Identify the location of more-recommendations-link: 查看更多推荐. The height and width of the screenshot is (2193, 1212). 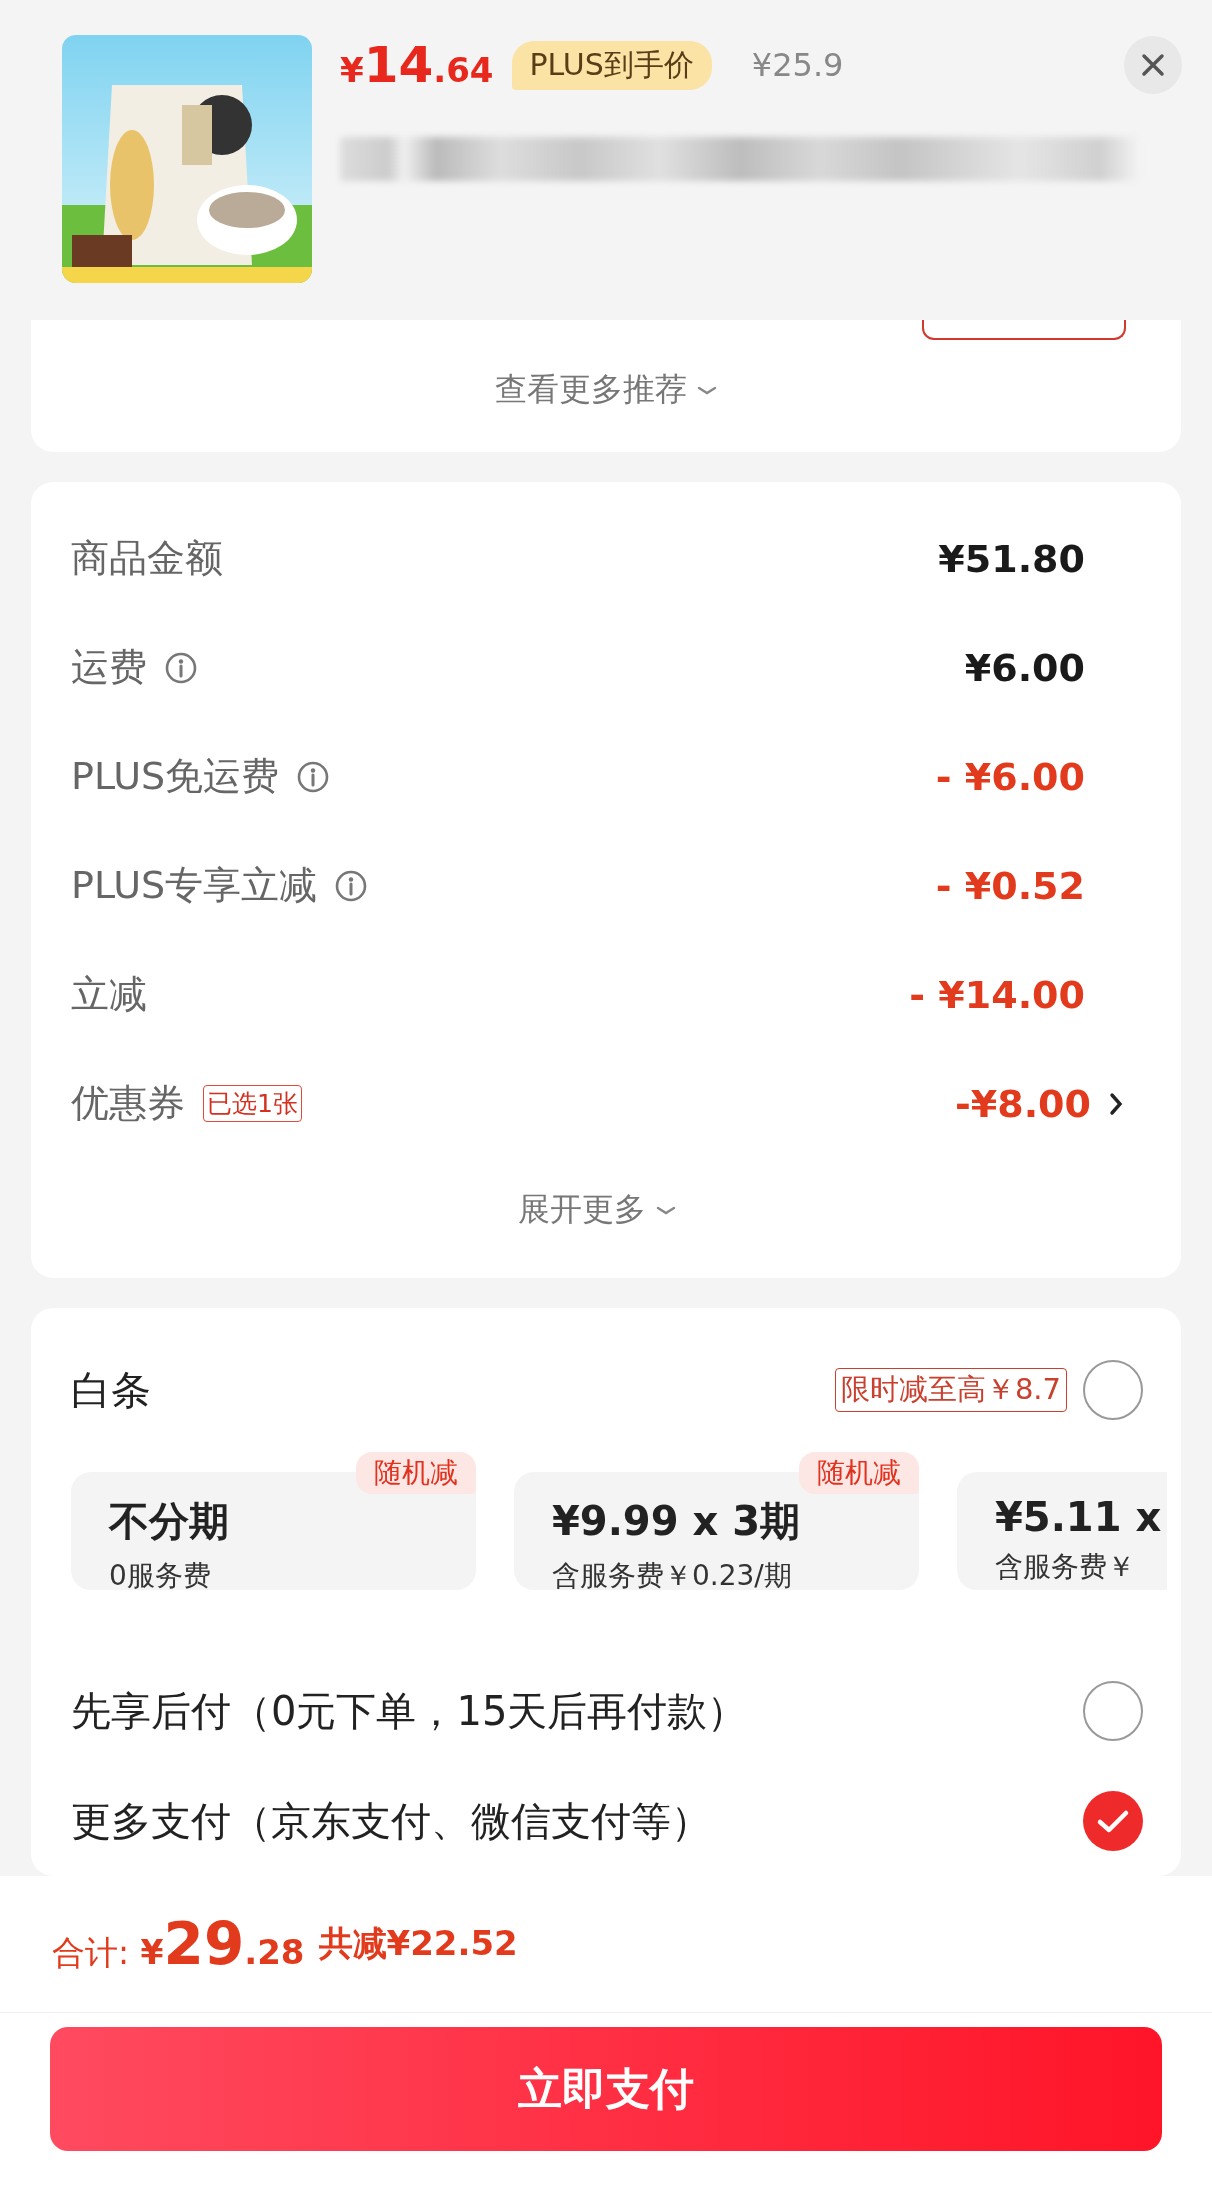
(606, 390).